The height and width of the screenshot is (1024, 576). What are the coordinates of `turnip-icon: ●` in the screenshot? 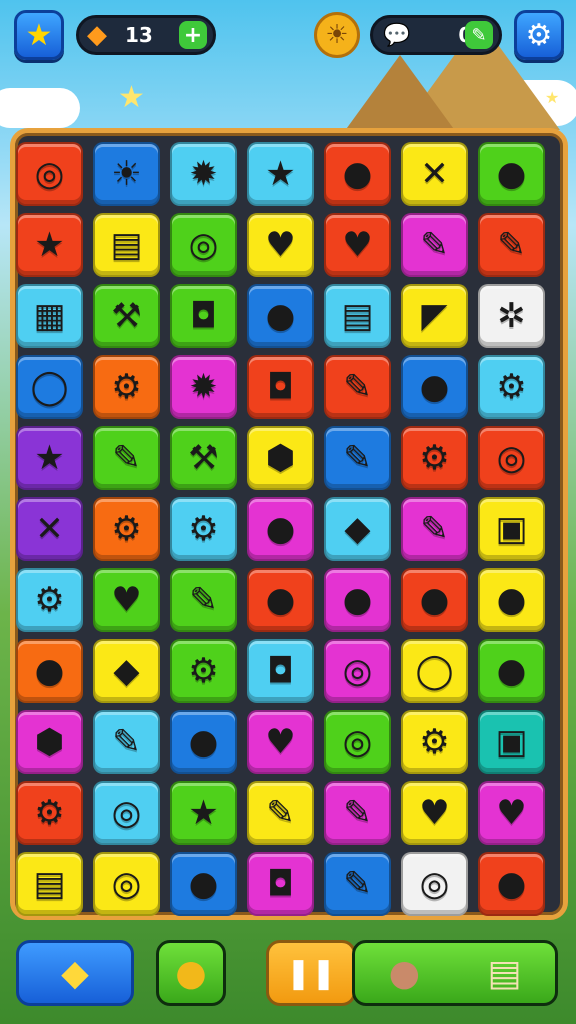 It's located at (404, 973).